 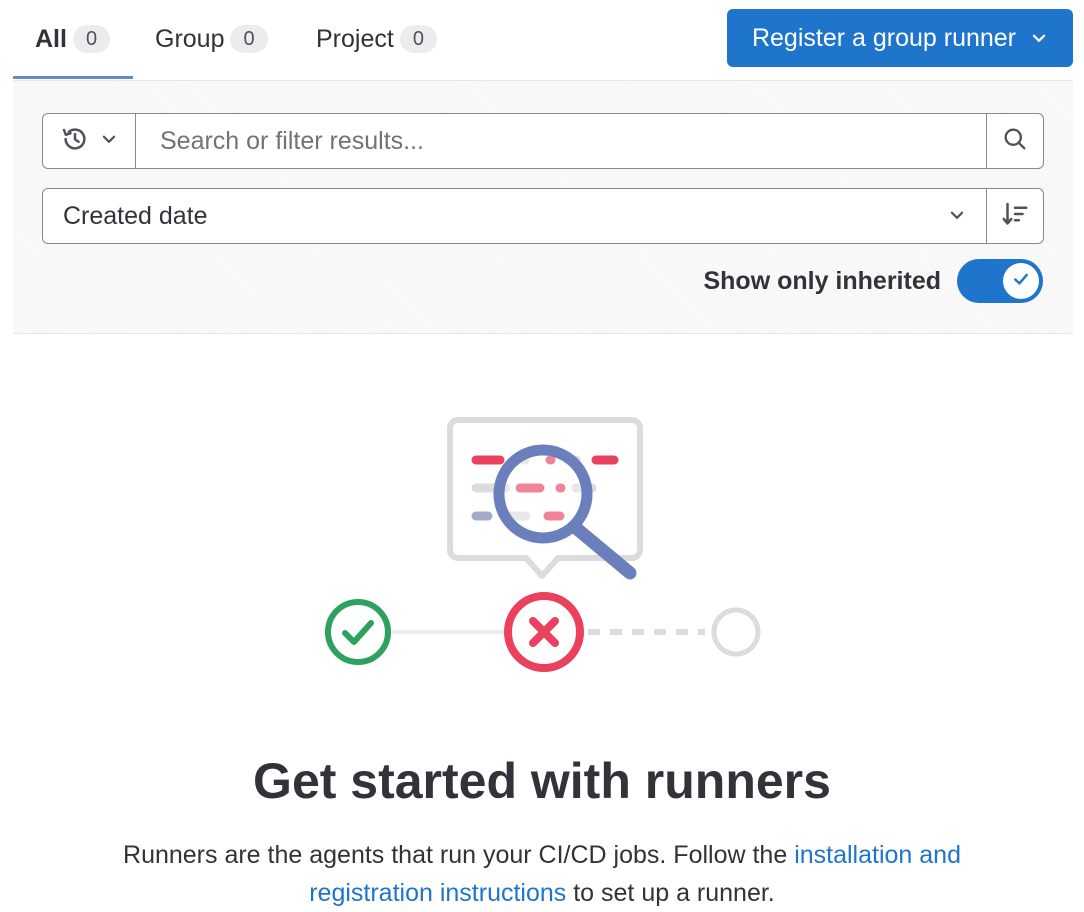 I want to click on search-icon, so click(x=1015, y=141).